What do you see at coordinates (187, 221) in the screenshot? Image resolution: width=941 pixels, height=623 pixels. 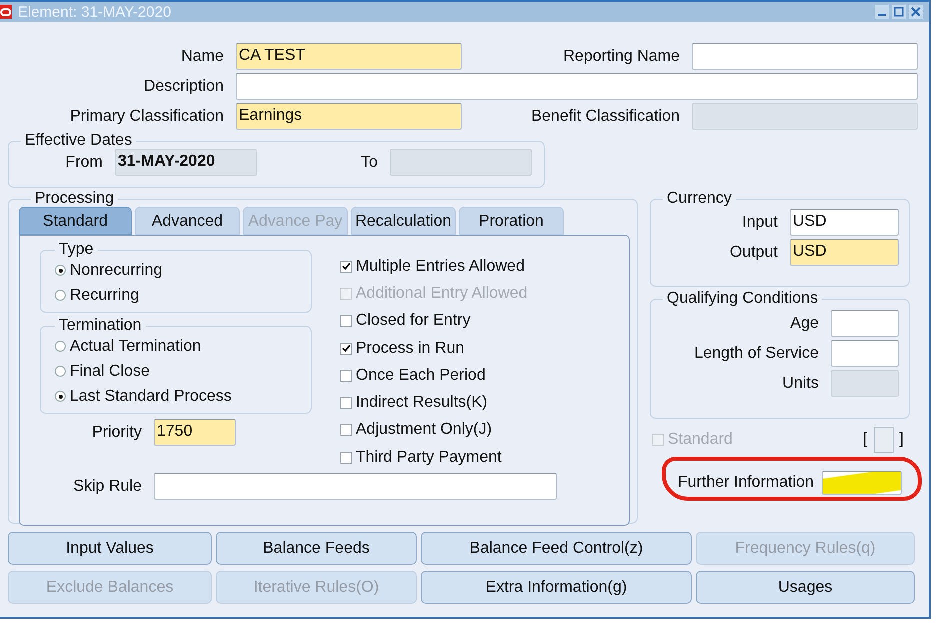 I see `tab: Advanced` at bounding box center [187, 221].